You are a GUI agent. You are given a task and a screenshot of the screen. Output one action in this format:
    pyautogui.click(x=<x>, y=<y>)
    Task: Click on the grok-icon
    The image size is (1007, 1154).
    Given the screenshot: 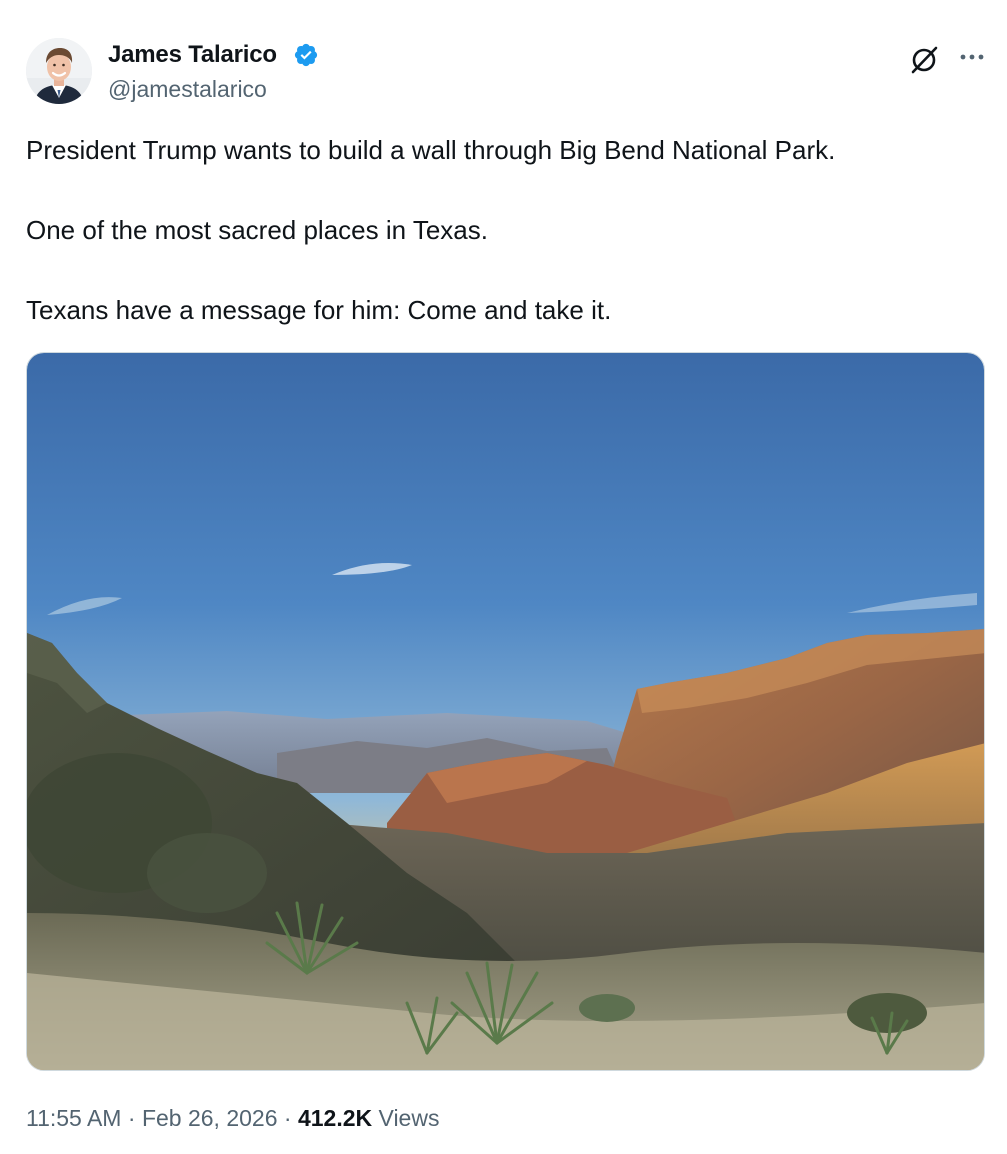 What is the action you would take?
    pyautogui.click(x=924, y=60)
    